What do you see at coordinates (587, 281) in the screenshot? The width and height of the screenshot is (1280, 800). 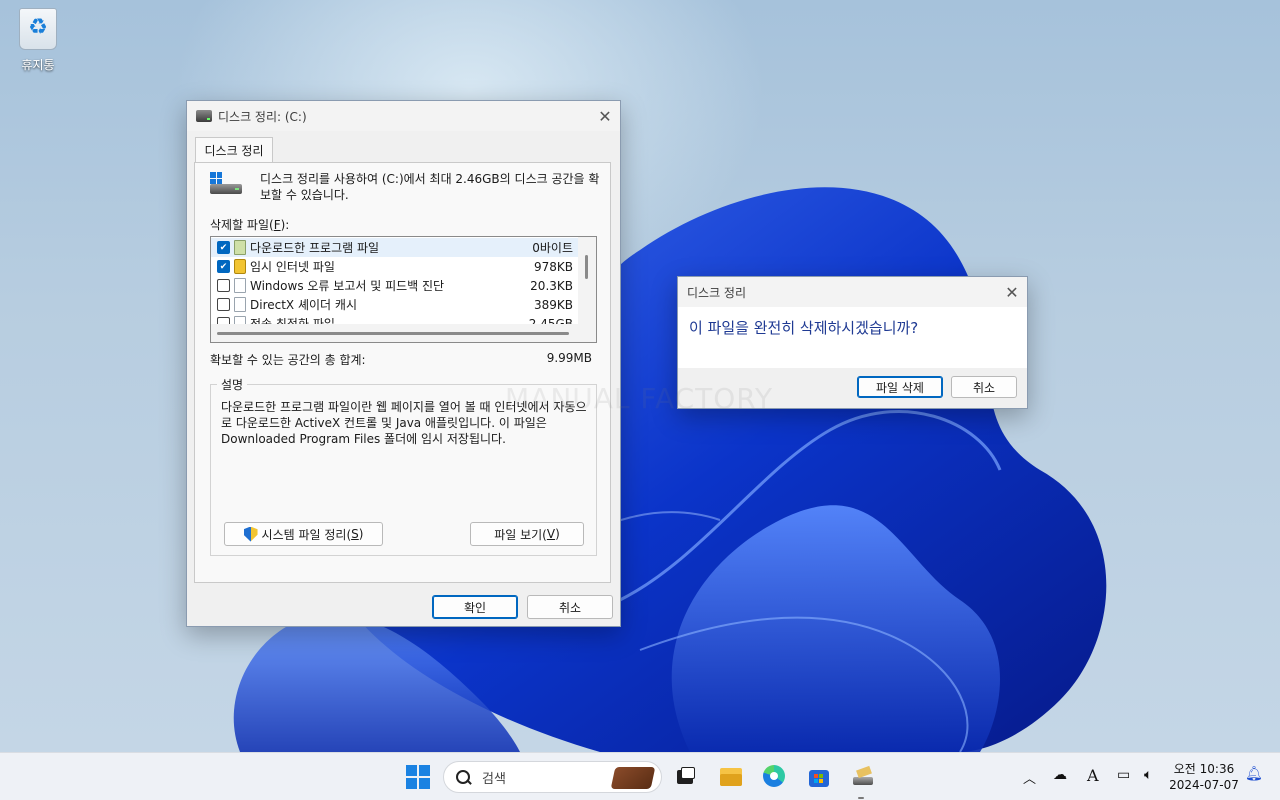 I see `vertical-scrollbar` at bounding box center [587, 281].